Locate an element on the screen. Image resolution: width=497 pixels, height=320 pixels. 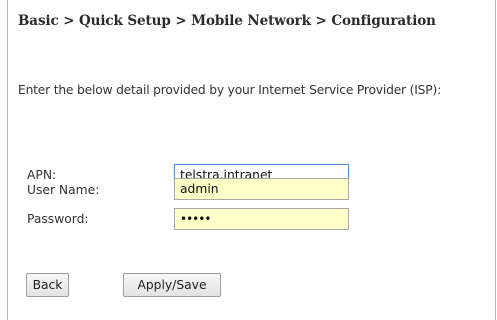
apply-save-button: Apply/Save is located at coordinates (172, 285).